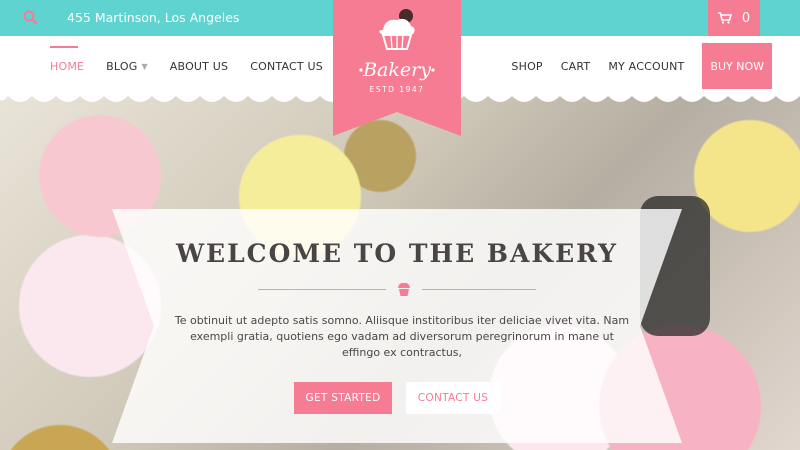  What do you see at coordinates (724, 18) in the screenshot?
I see `cart-icon` at bounding box center [724, 18].